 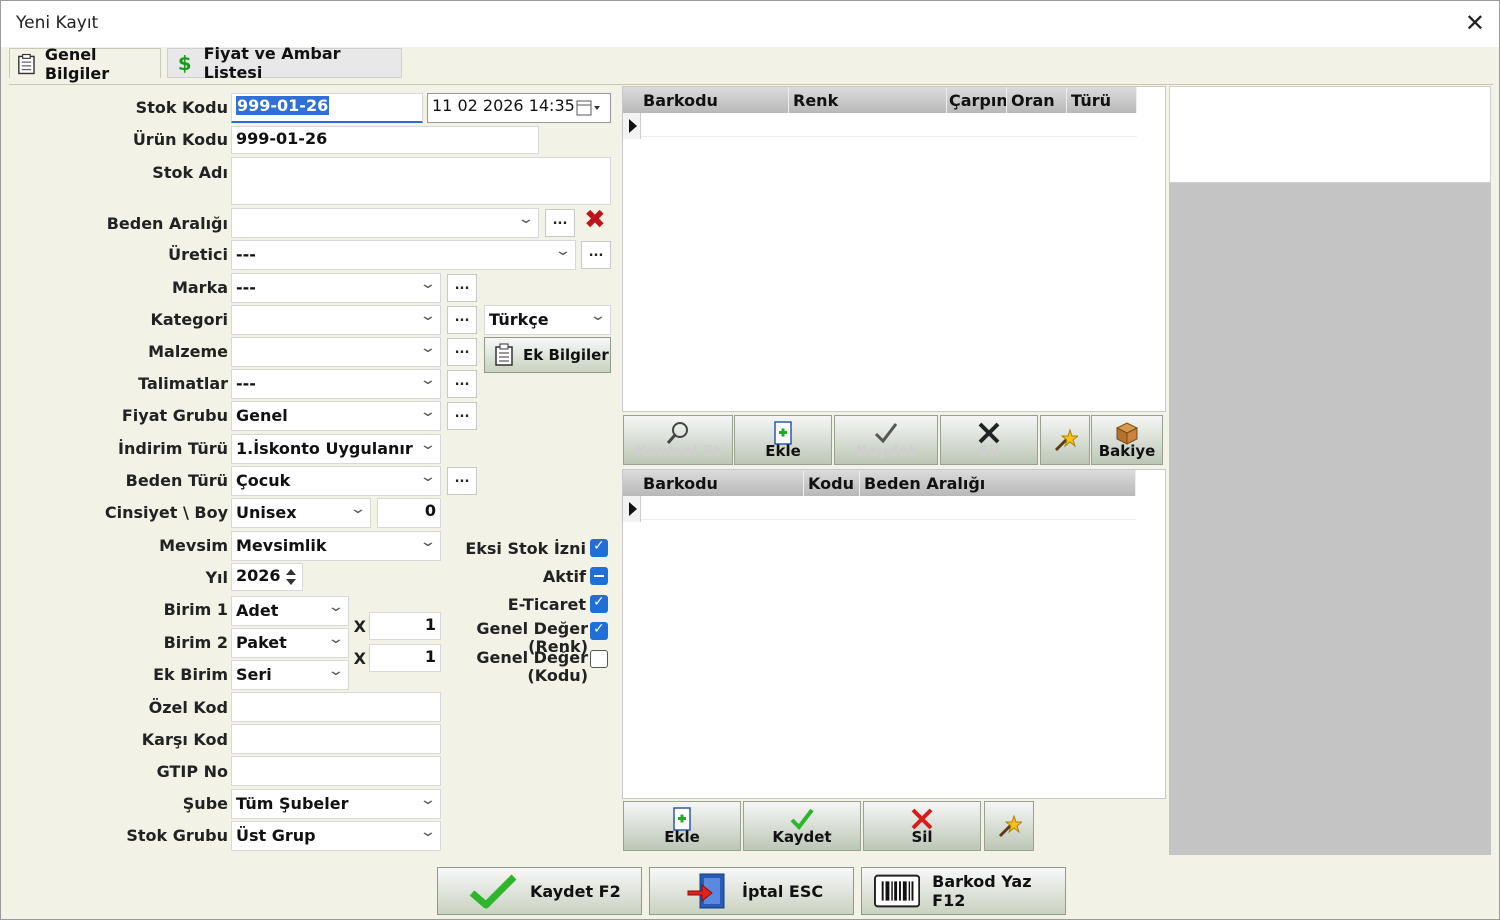 I want to click on boy-input: 0, so click(x=409, y=513).